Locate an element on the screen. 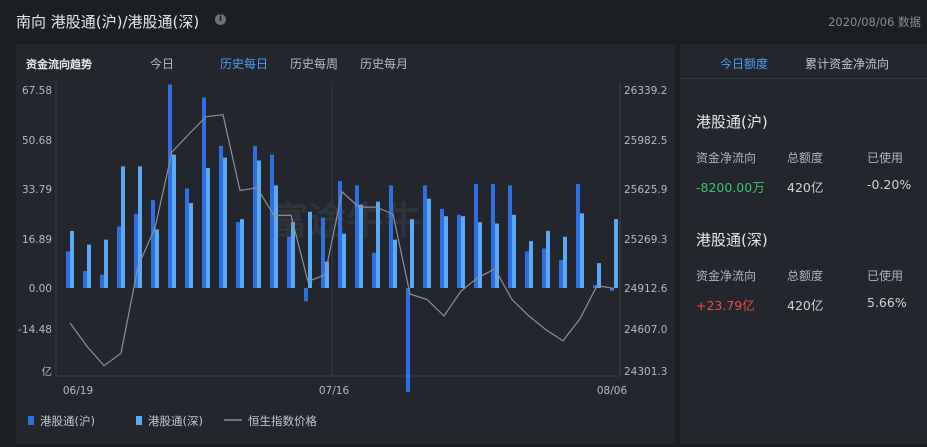 The height and width of the screenshot is (447, 927). tab-cumulative-flow: 累计资金净流向 is located at coordinates (847, 63).